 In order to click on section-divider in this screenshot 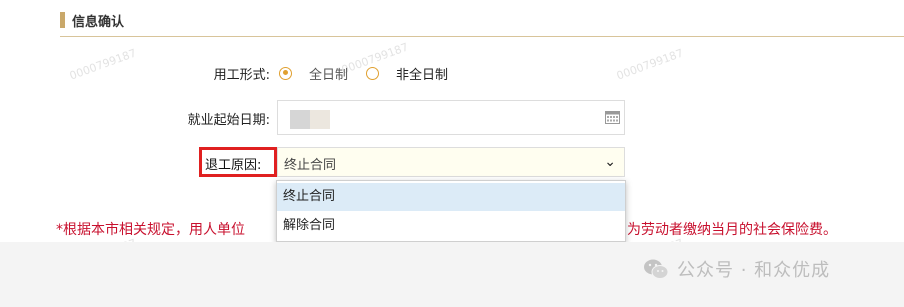, I will do `click(482, 36)`.